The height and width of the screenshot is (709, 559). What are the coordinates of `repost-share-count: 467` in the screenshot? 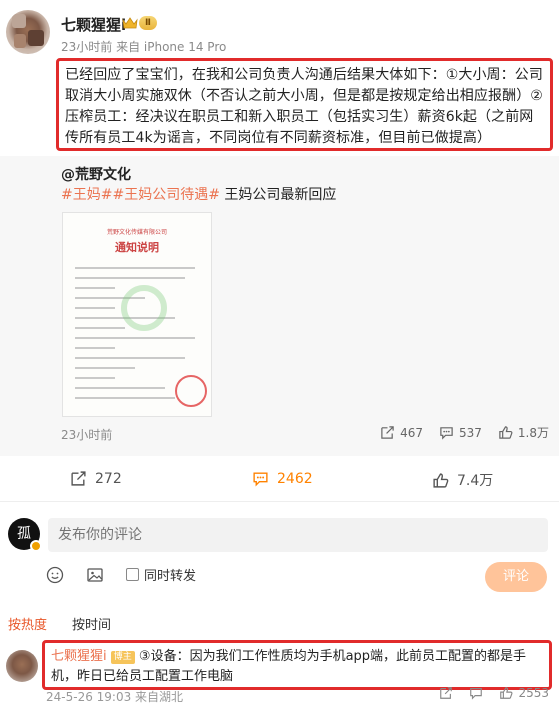 It's located at (411, 432).